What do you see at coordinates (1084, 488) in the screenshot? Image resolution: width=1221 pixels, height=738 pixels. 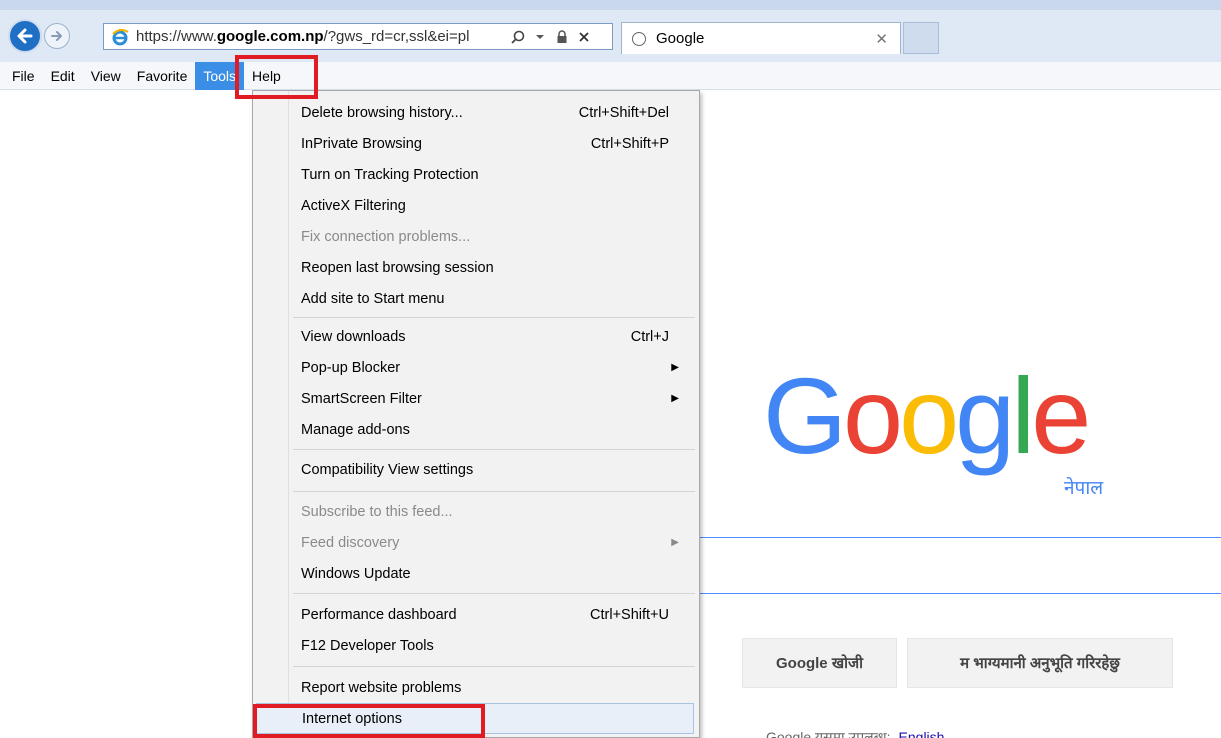 I see `google-region-label: नेपाल` at bounding box center [1084, 488].